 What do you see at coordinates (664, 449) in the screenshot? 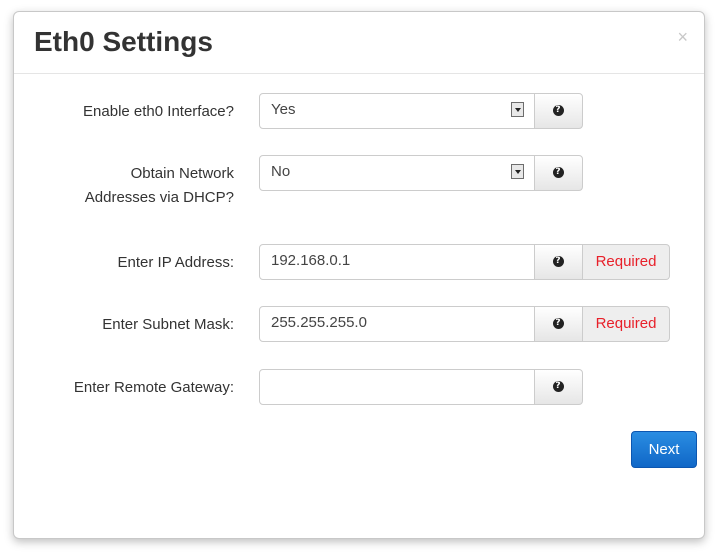
I see `next-button: Next` at bounding box center [664, 449].